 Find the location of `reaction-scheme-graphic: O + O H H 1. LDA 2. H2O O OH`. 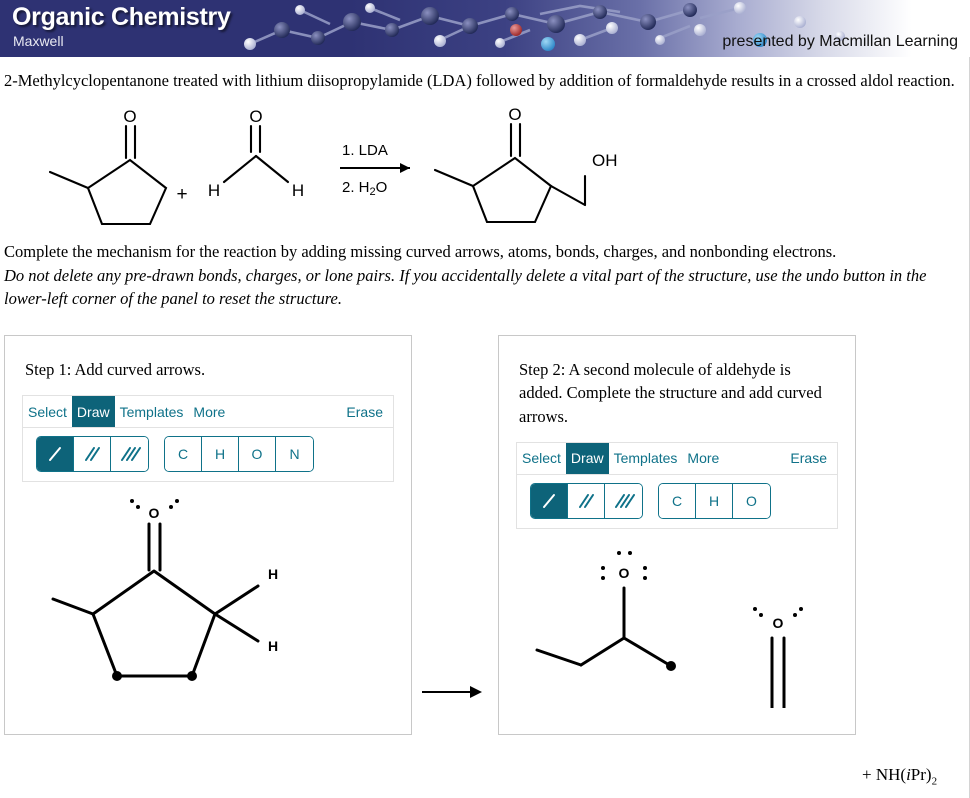

reaction-scheme-graphic: O + O H H 1. LDA 2. H2O O OH is located at coordinates (333, 165).